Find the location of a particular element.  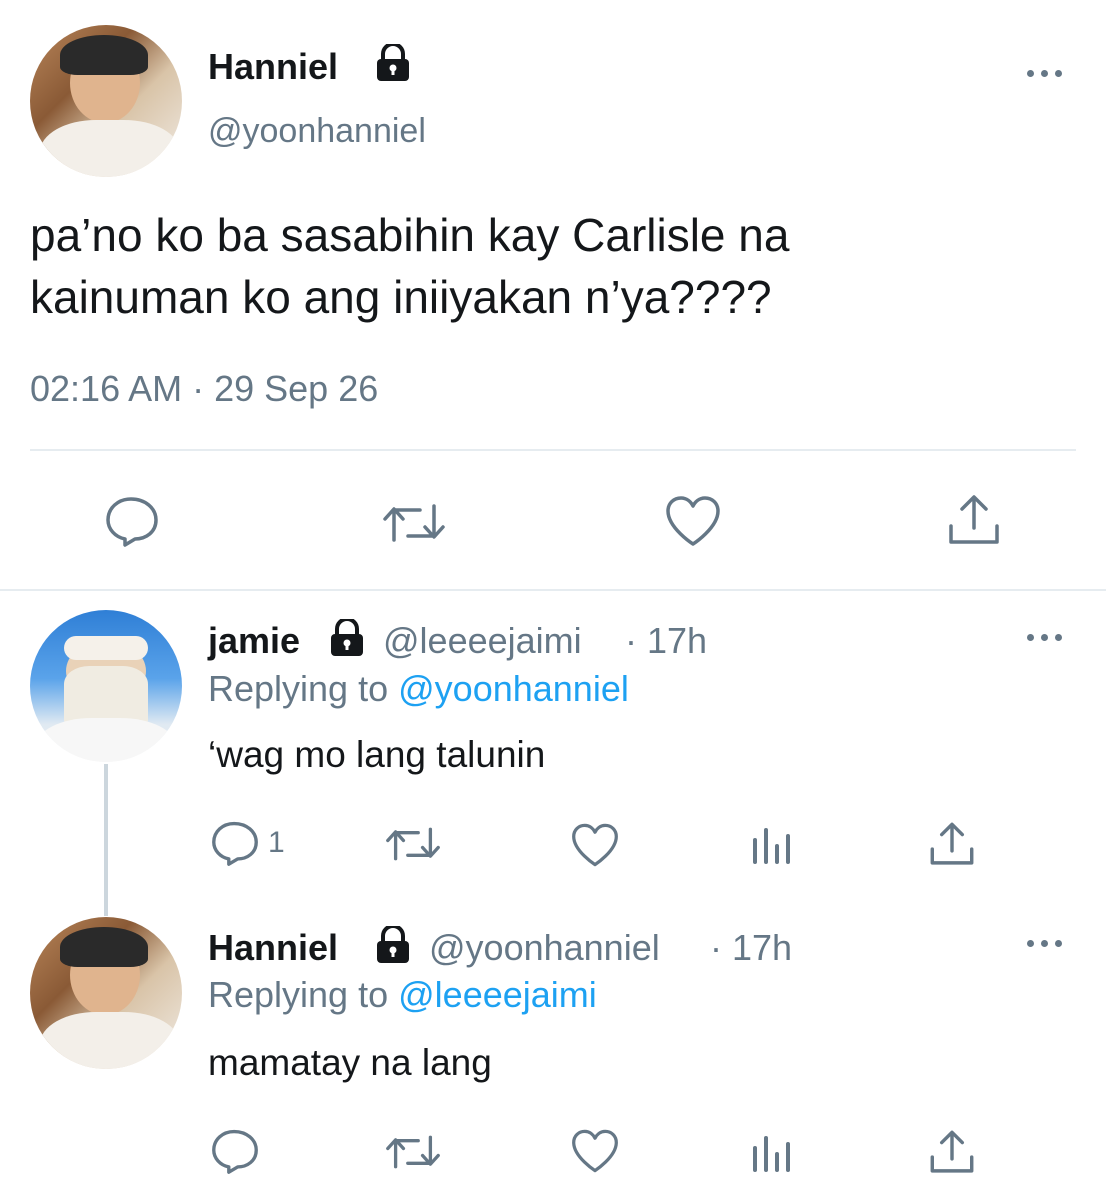

replying-to-label: Replying to @leeeejaimi is located at coordinates (402, 995).